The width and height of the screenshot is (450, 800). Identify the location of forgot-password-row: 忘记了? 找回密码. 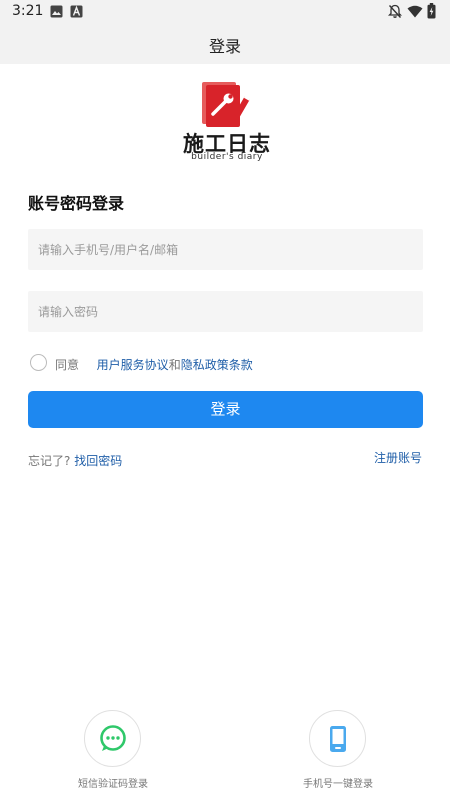
(75, 460).